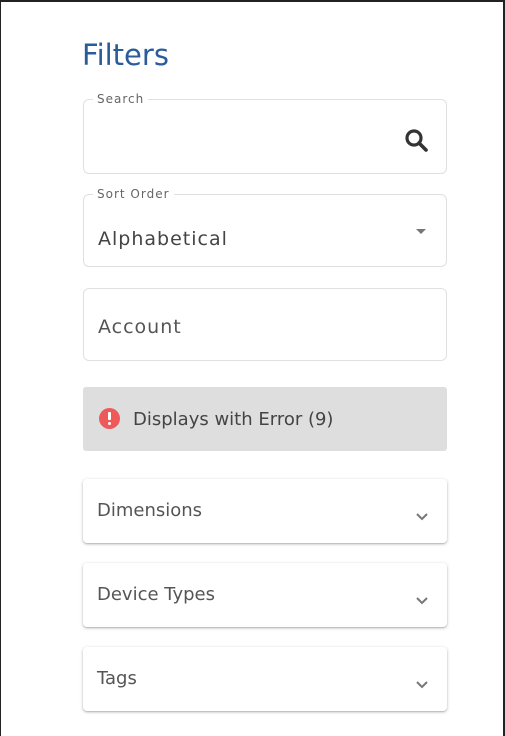 The height and width of the screenshot is (736, 505). I want to click on displays-with-error-filter: Displays with Error (9), so click(265, 419).